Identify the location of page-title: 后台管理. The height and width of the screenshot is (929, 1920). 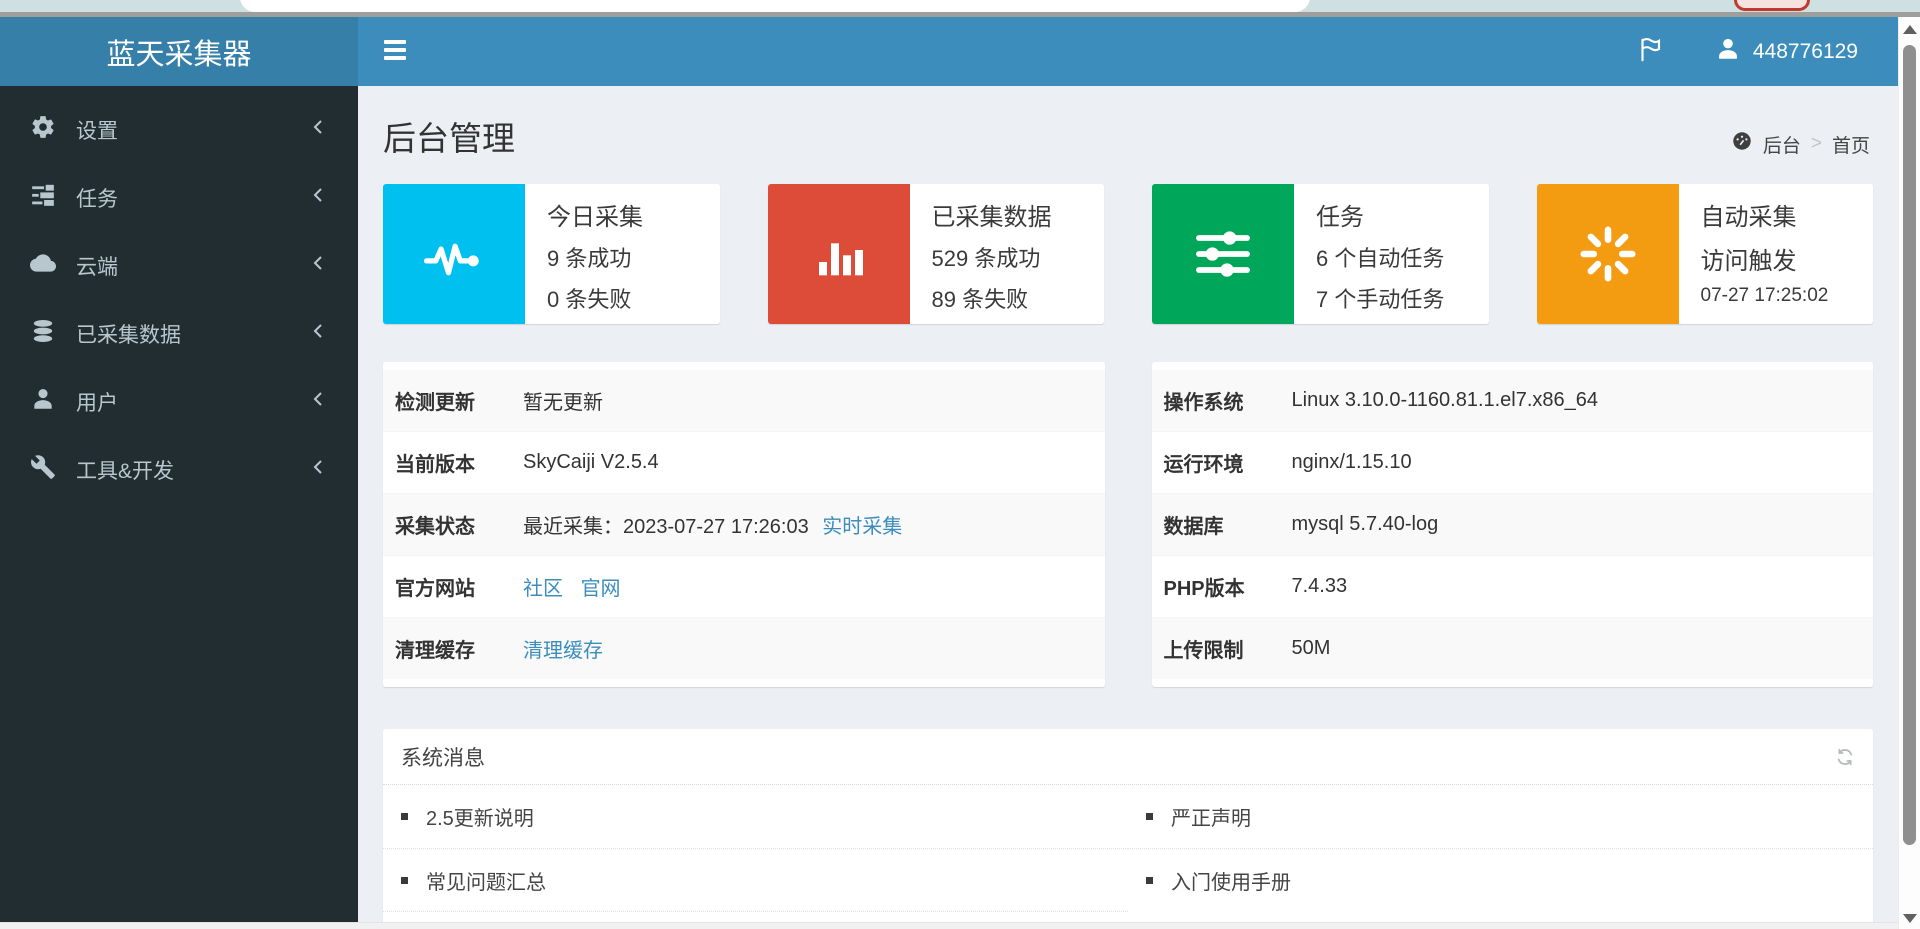
(449, 138).